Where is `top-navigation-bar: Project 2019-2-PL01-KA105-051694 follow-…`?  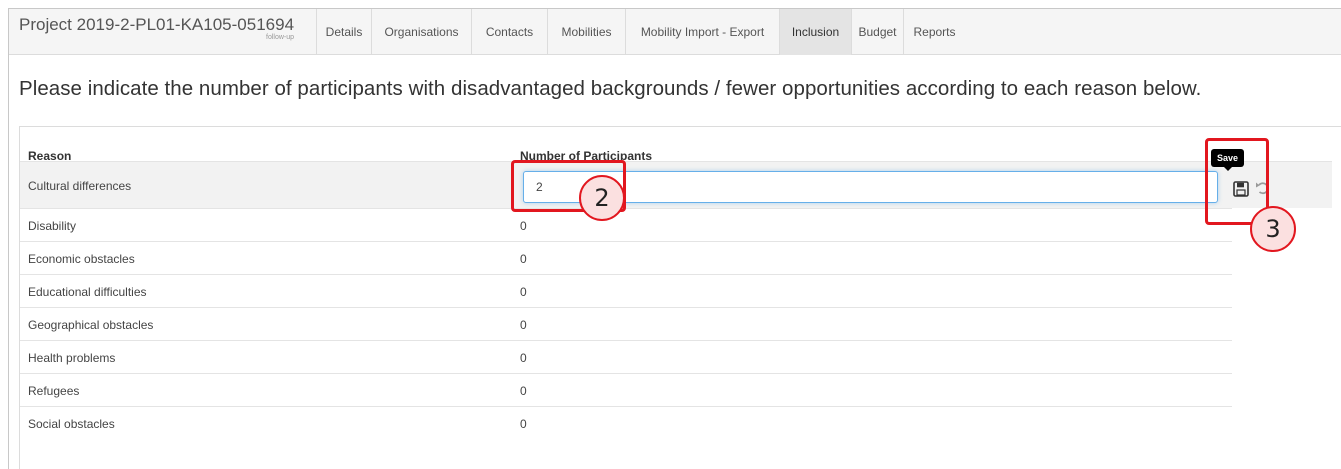 top-navigation-bar: Project 2019-2-PL01-KA105-051694 follow-… is located at coordinates (675, 32).